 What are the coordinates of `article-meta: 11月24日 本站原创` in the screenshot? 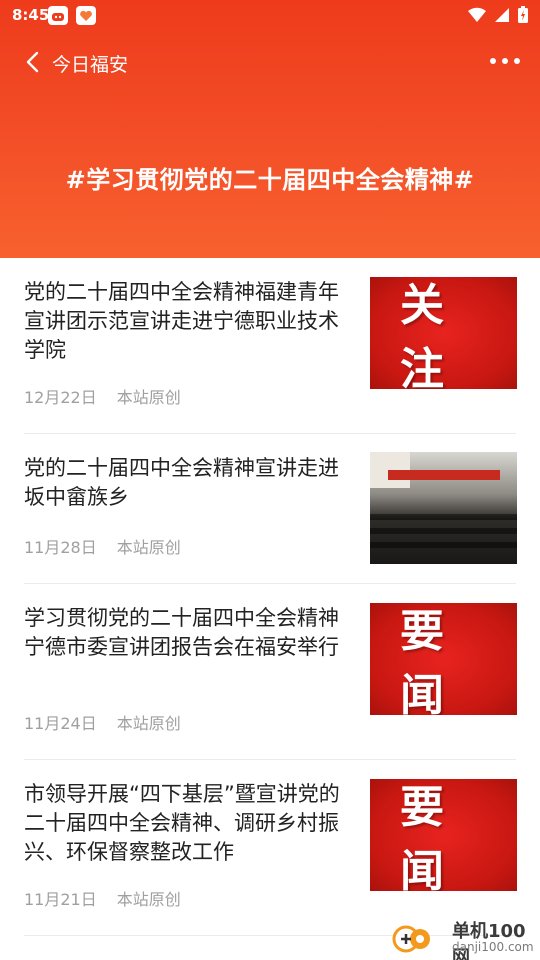 It's located at (102, 722).